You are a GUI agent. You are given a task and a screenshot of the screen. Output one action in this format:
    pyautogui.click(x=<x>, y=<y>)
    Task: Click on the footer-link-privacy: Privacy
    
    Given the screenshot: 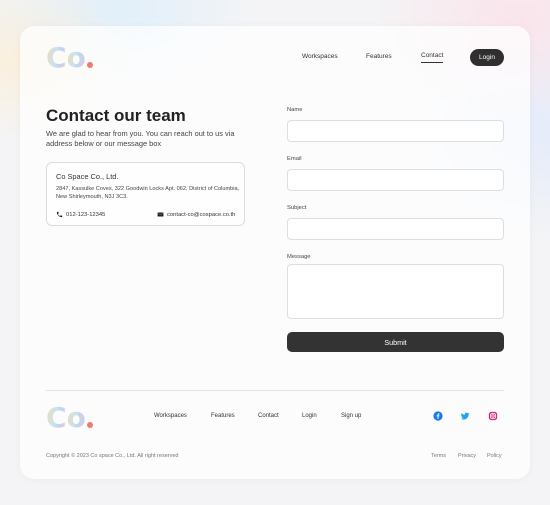 What is the action you would take?
    pyautogui.click(x=467, y=456)
    